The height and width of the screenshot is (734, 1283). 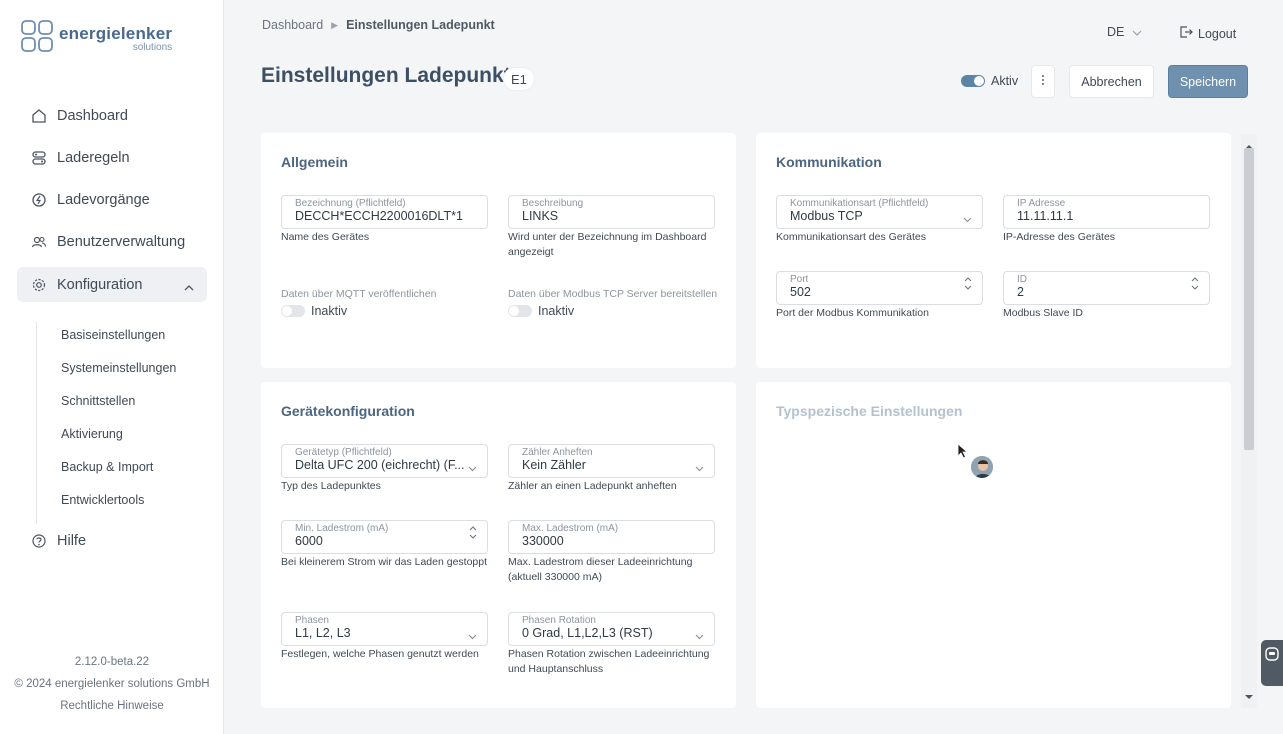 What do you see at coordinates (1249, 696) in the screenshot?
I see `scroll-down-icon` at bounding box center [1249, 696].